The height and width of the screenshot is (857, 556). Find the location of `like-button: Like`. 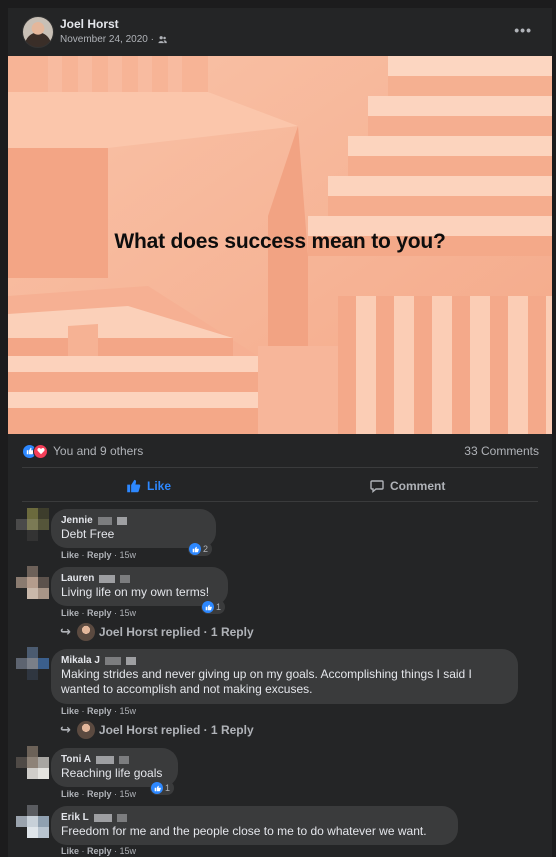

like-button: Like is located at coordinates (148, 486).